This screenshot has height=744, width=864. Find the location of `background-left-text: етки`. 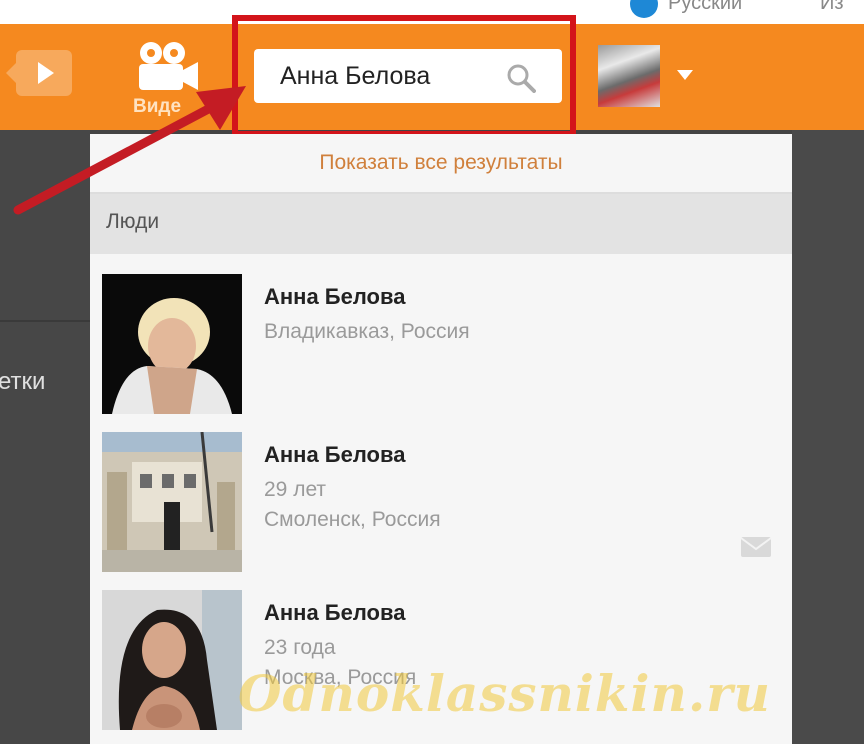

background-left-text: етки is located at coordinates (23, 381).